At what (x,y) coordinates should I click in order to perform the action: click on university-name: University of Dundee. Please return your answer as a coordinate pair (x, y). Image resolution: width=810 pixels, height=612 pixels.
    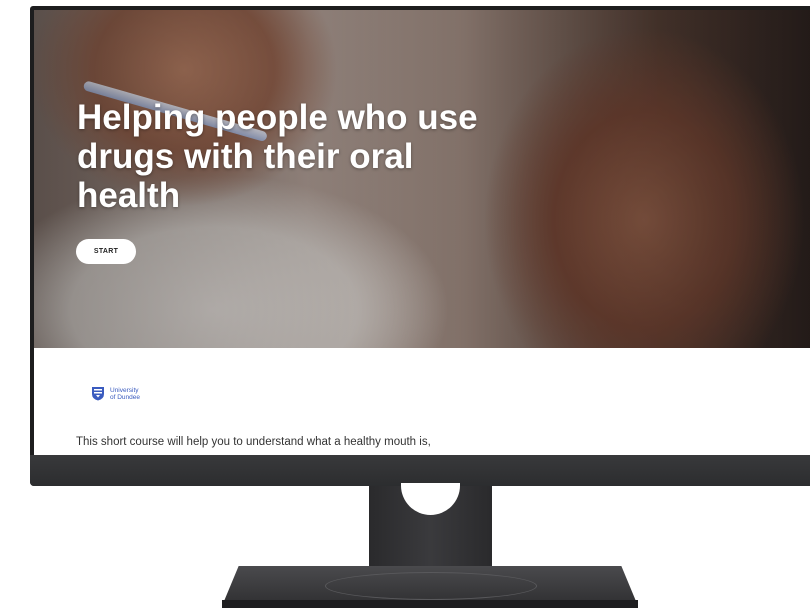
    Looking at the image, I should click on (140, 394).